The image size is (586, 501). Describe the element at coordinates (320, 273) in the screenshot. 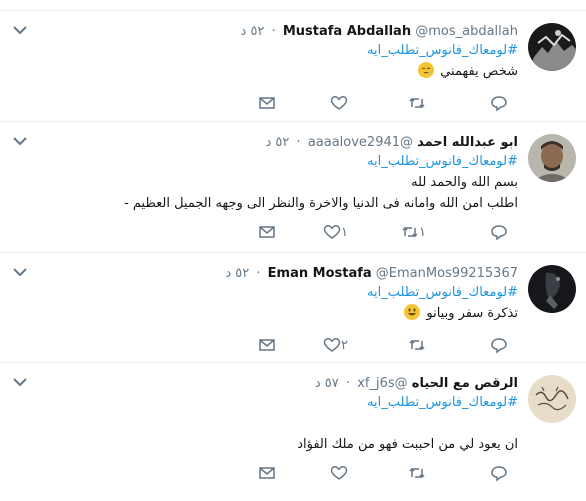

I see `user-name: Eman Mostafa` at that location.